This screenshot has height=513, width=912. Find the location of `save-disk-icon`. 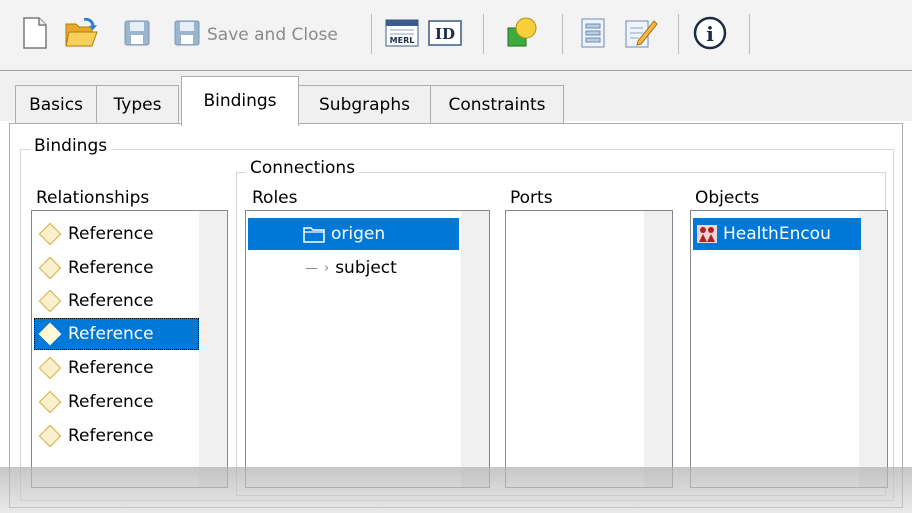

save-disk-icon is located at coordinates (137, 33).